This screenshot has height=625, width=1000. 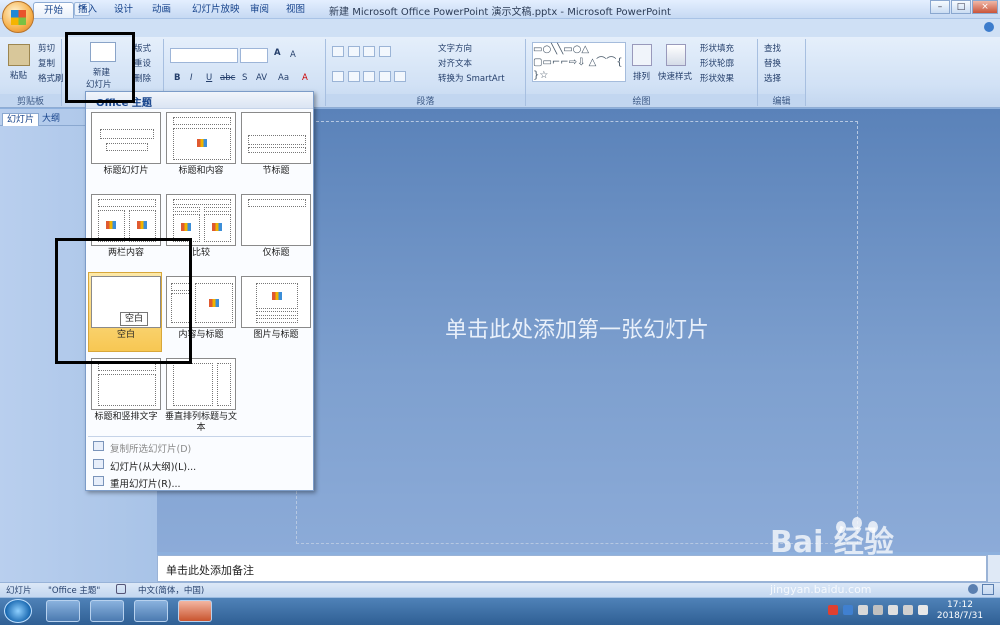 I want to click on layout-label-section: 节标题, so click(x=276, y=171).